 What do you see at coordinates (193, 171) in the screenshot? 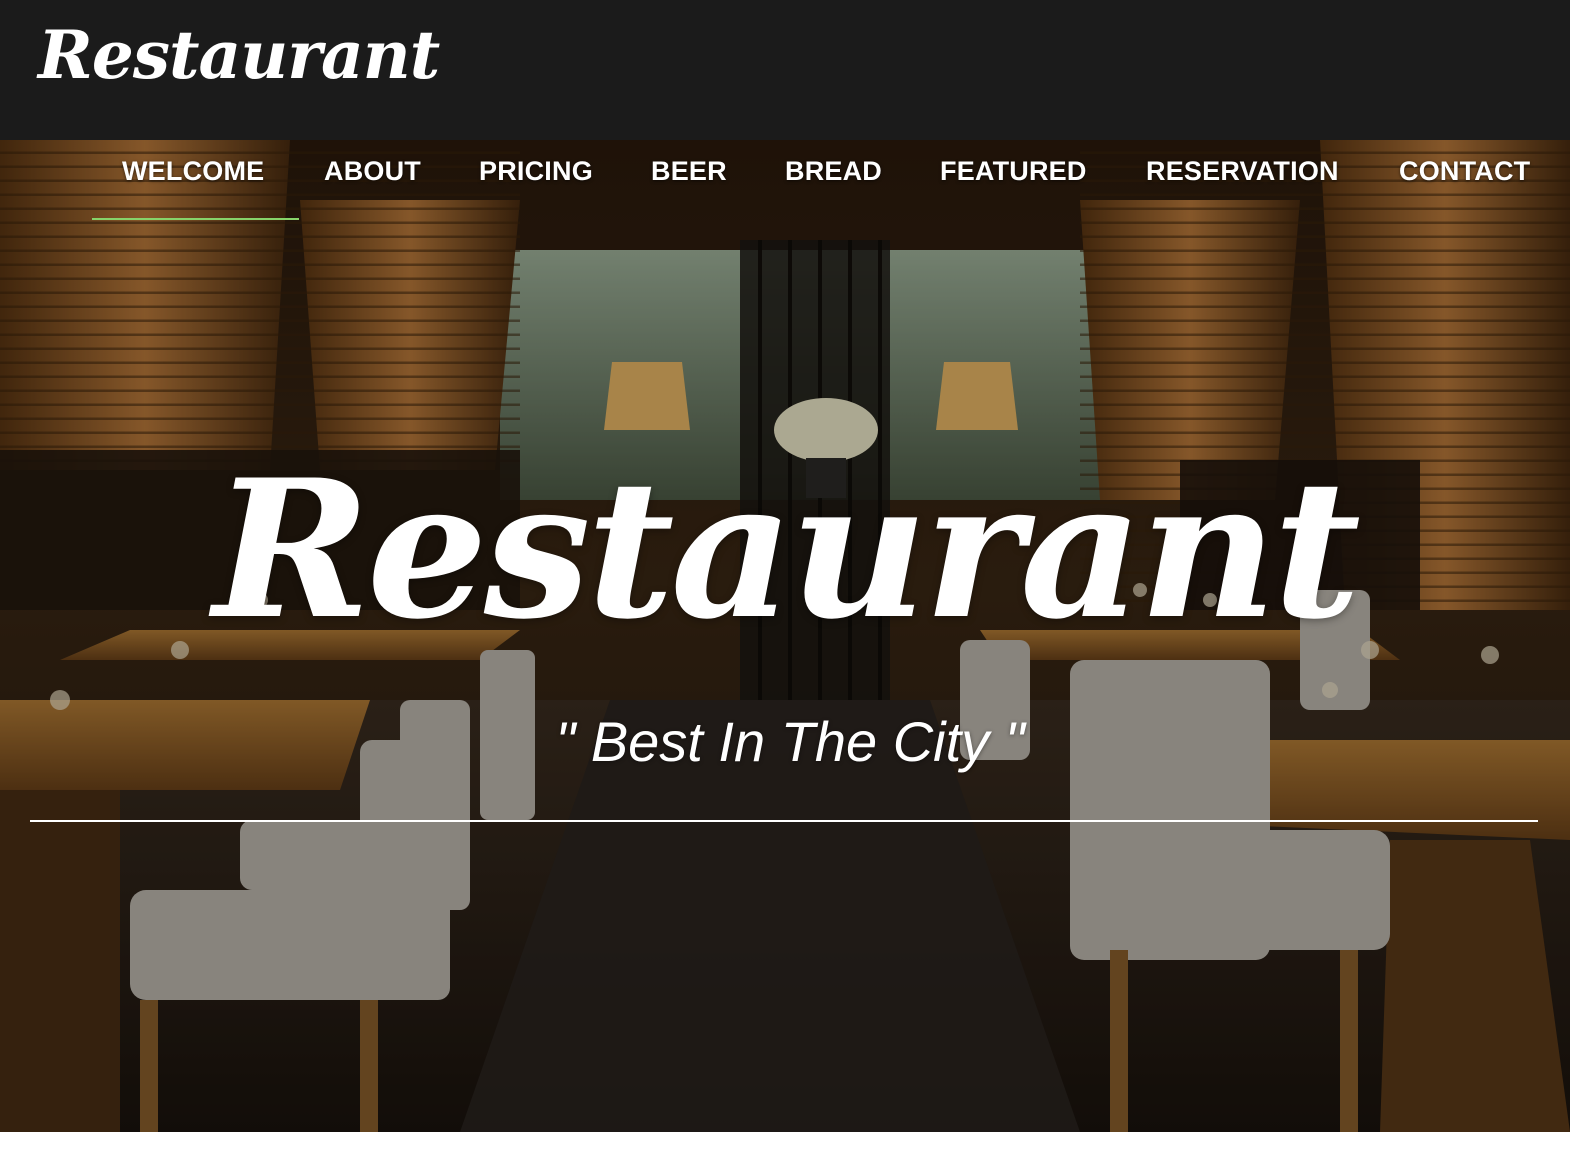
I see `nav-item-welcome: WELCOME` at bounding box center [193, 171].